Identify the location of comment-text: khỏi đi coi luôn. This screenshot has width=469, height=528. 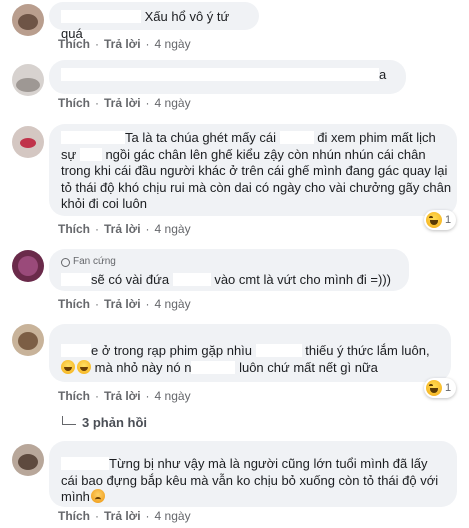
(104, 203).